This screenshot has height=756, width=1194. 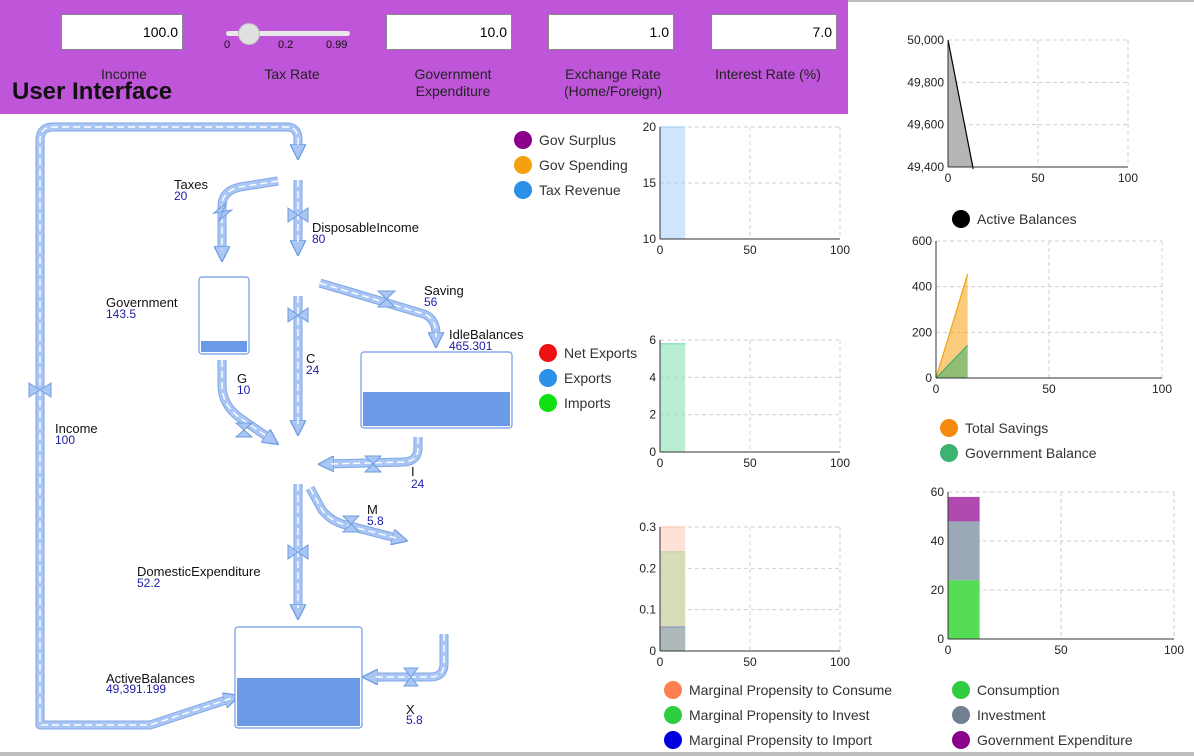 What do you see at coordinates (449, 32) in the screenshot?
I see `government-expenditure-input` at bounding box center [449, 32].